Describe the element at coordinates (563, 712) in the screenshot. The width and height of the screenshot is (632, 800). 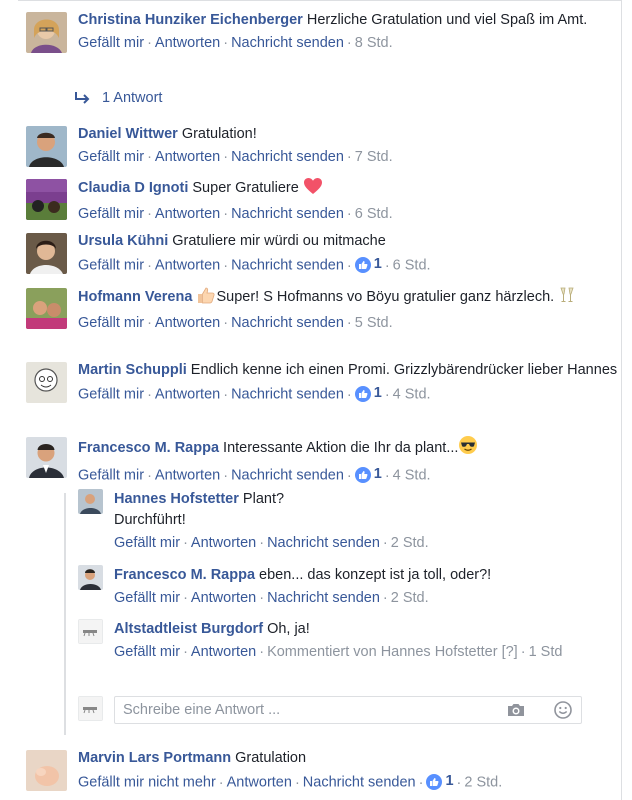
I see `emoji-icon` at that location.